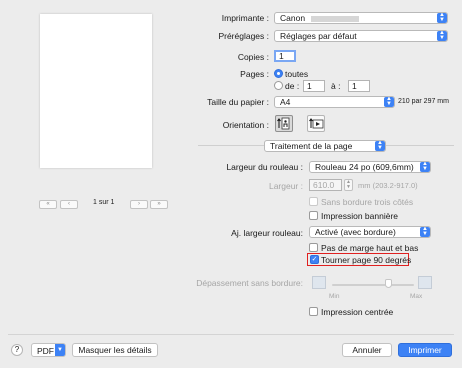 This screenshot has width=462, height=368. I want to click on pages-range-from-label: de :, so click(292, 86).